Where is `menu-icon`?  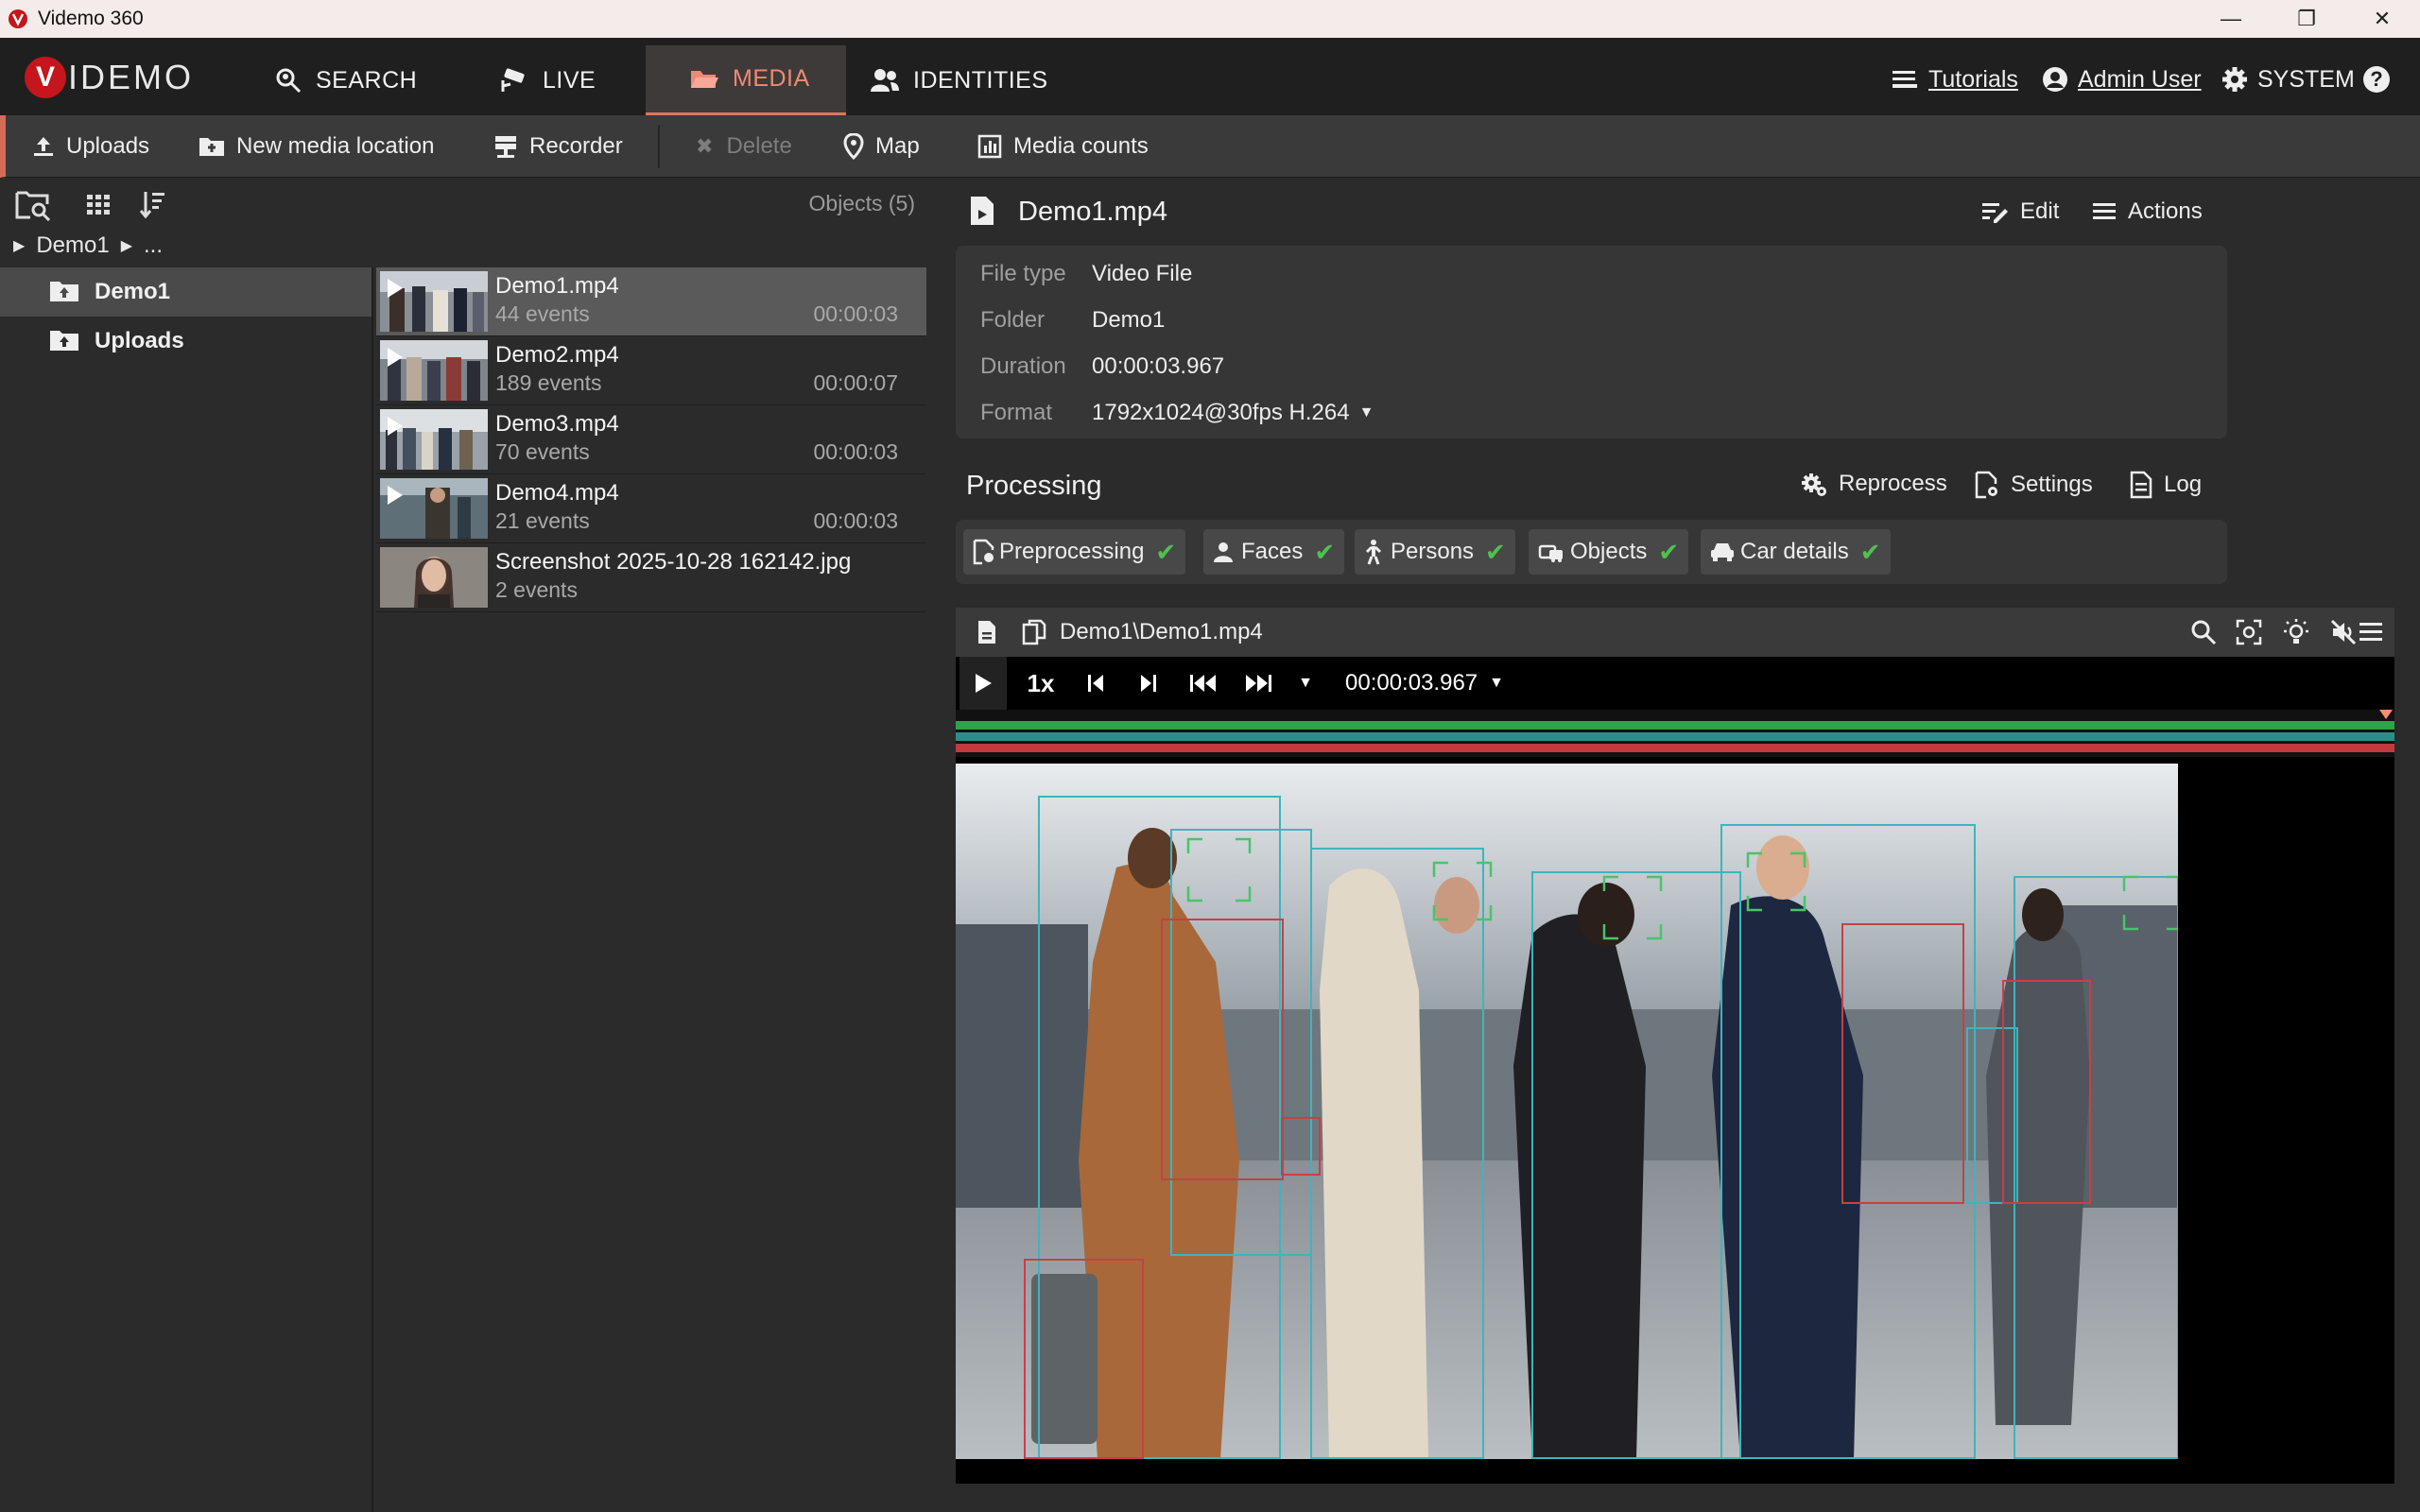 menu-icon is located at coordinates (2371, 632).